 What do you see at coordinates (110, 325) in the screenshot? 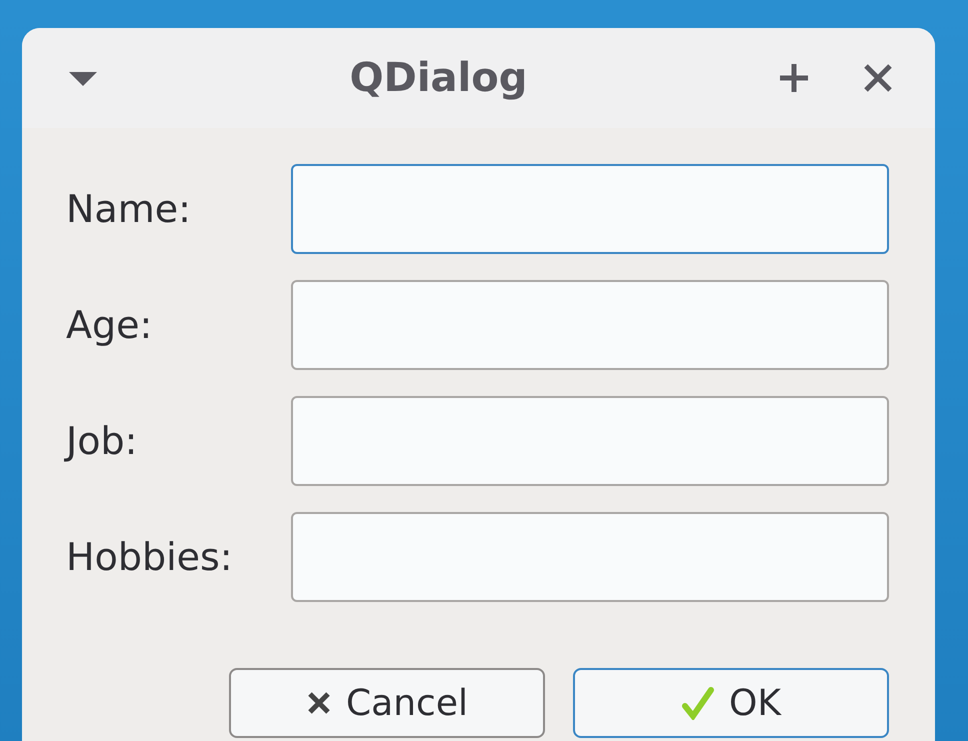
I see `field-label: Age:` at bounding box center [110, 325].